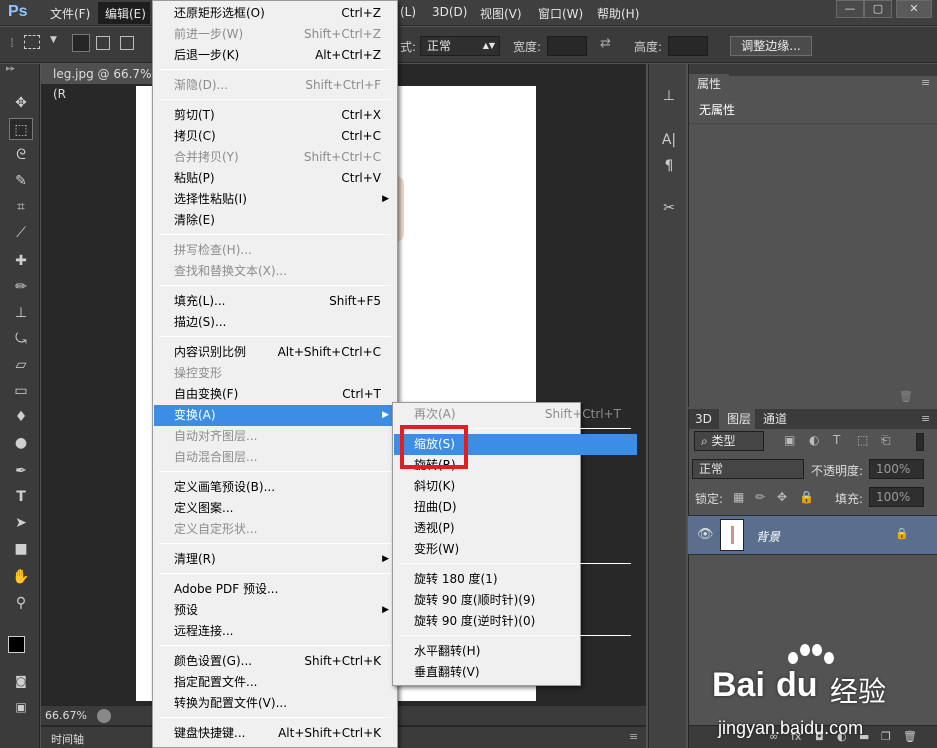  Describe the element at coordinates (688, 46) in the screenshot. I see `height-input` at that location.